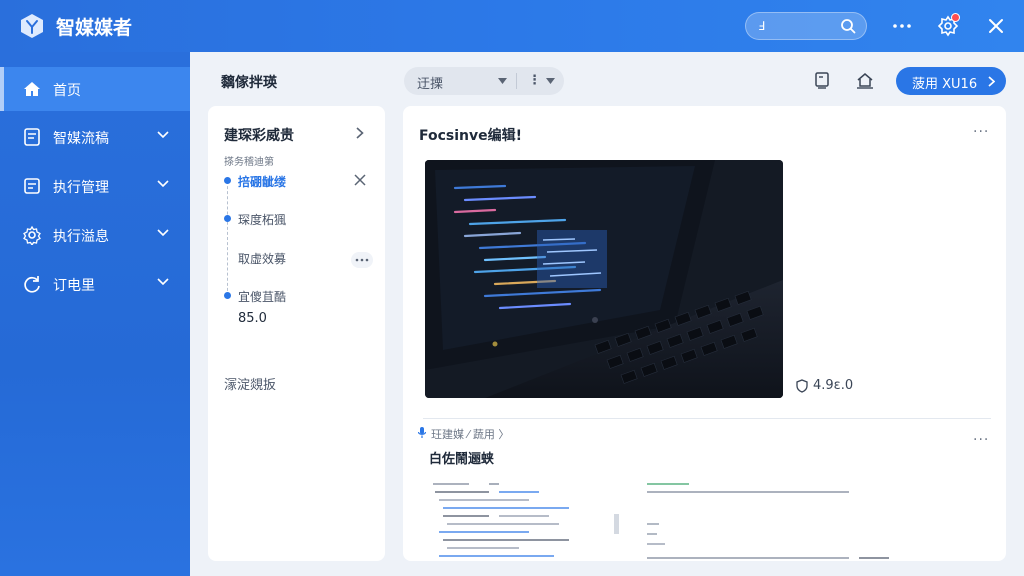  What do you see at coordinates (32, 89) in the screenshot?
I see `home-icon` at bounding box center [32, 89].